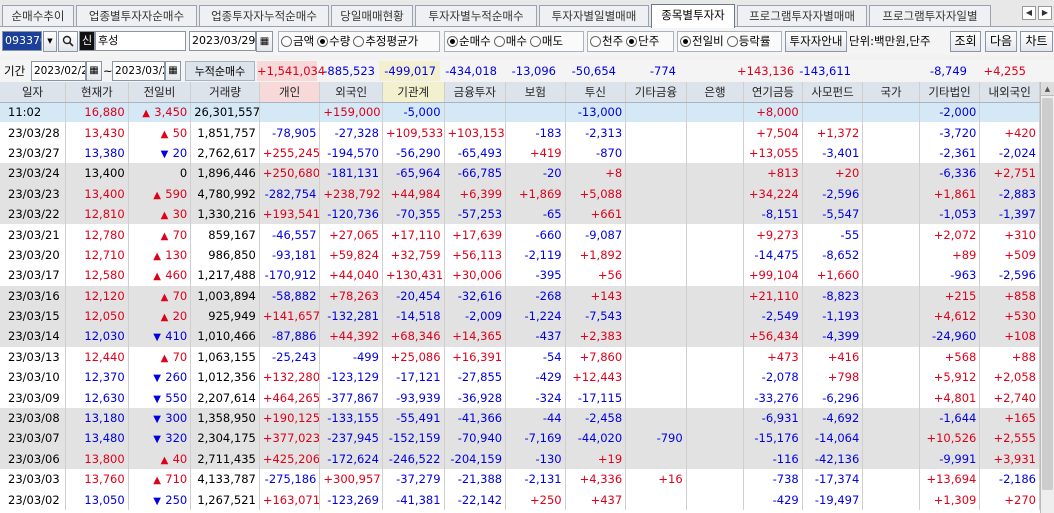  I want to click on row-investor-value: -17,374, so click(833, 479).